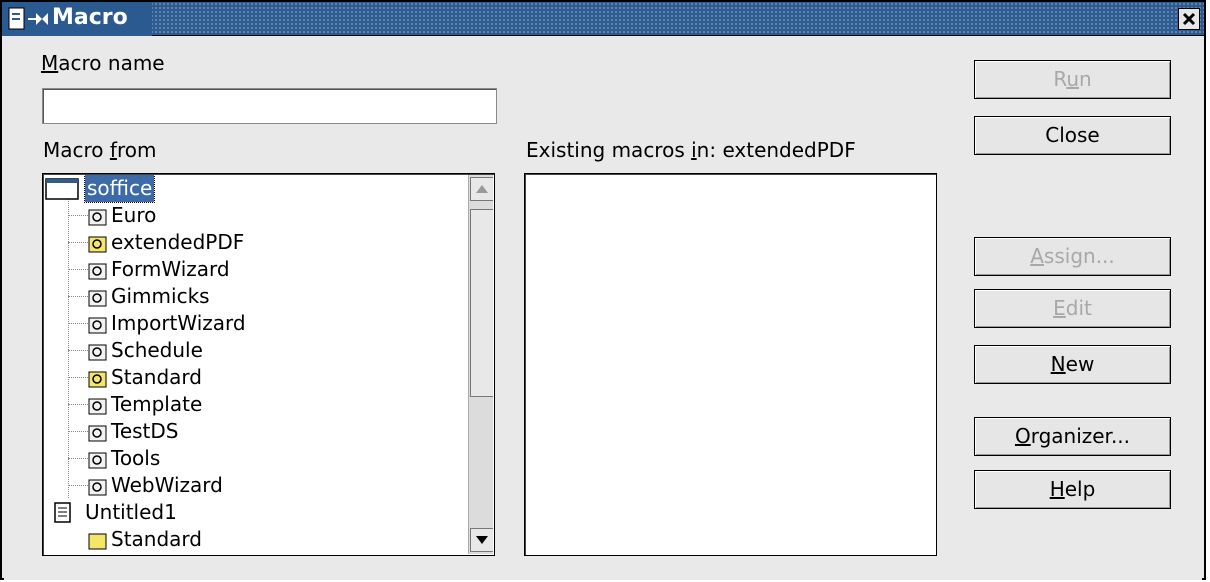  Describe the element at coordinates (178, 242) in the screenshot. I see `tree-item-label: extendedPDF` at that location.